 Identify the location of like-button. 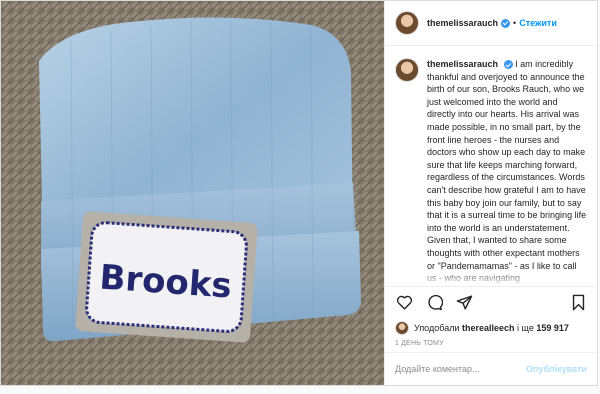
(404, 303).